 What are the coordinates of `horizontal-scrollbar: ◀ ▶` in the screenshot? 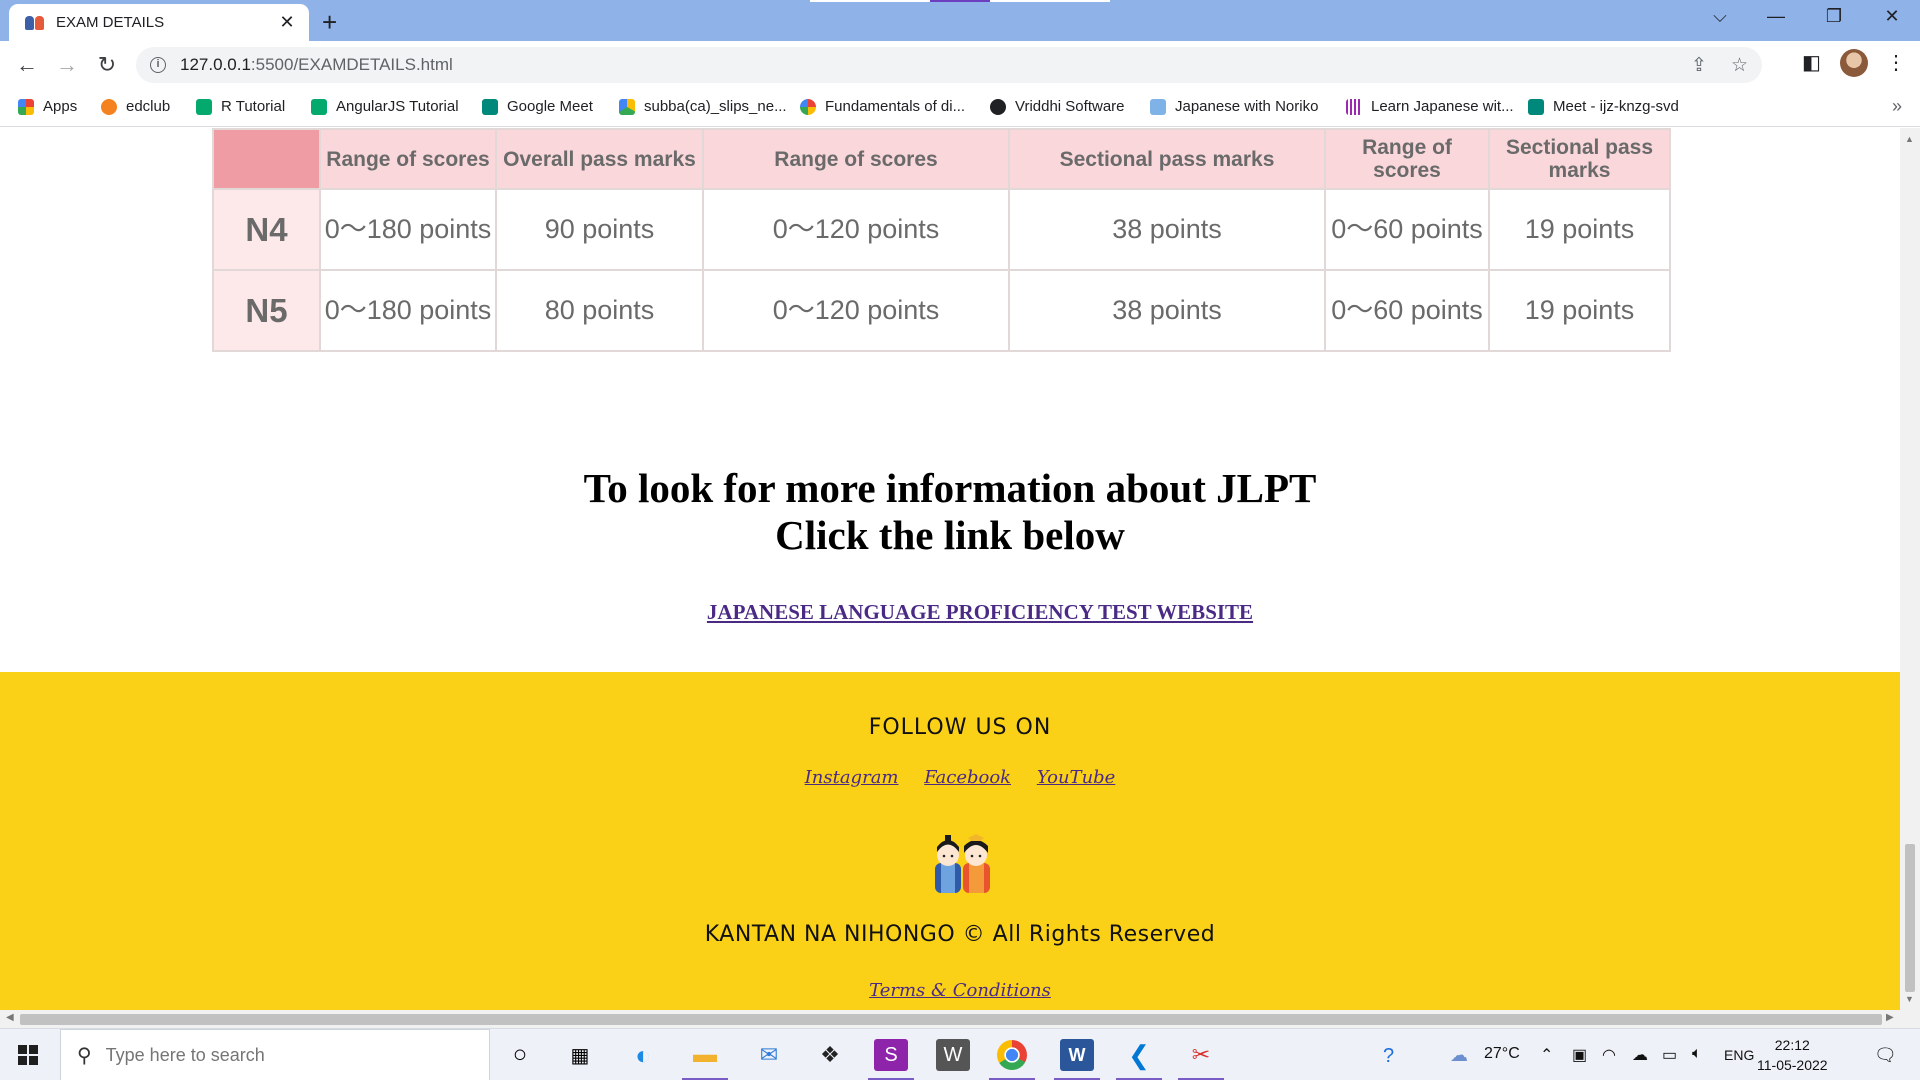 It's located at (960, 1019).